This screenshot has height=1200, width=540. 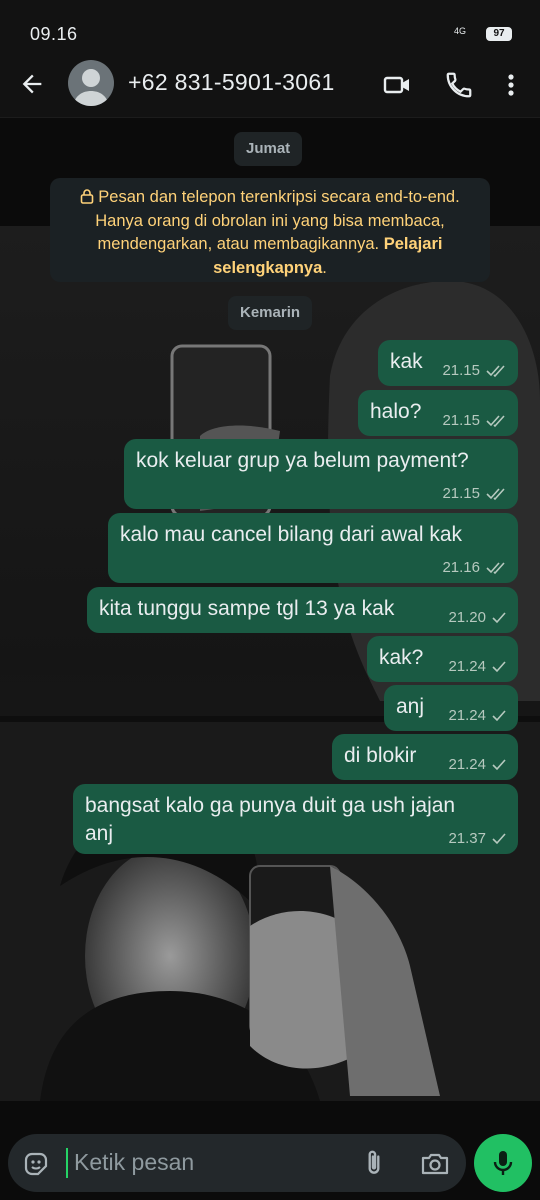 I want to click on date-chip-friday: Jumat, so click(x=268, y=149).